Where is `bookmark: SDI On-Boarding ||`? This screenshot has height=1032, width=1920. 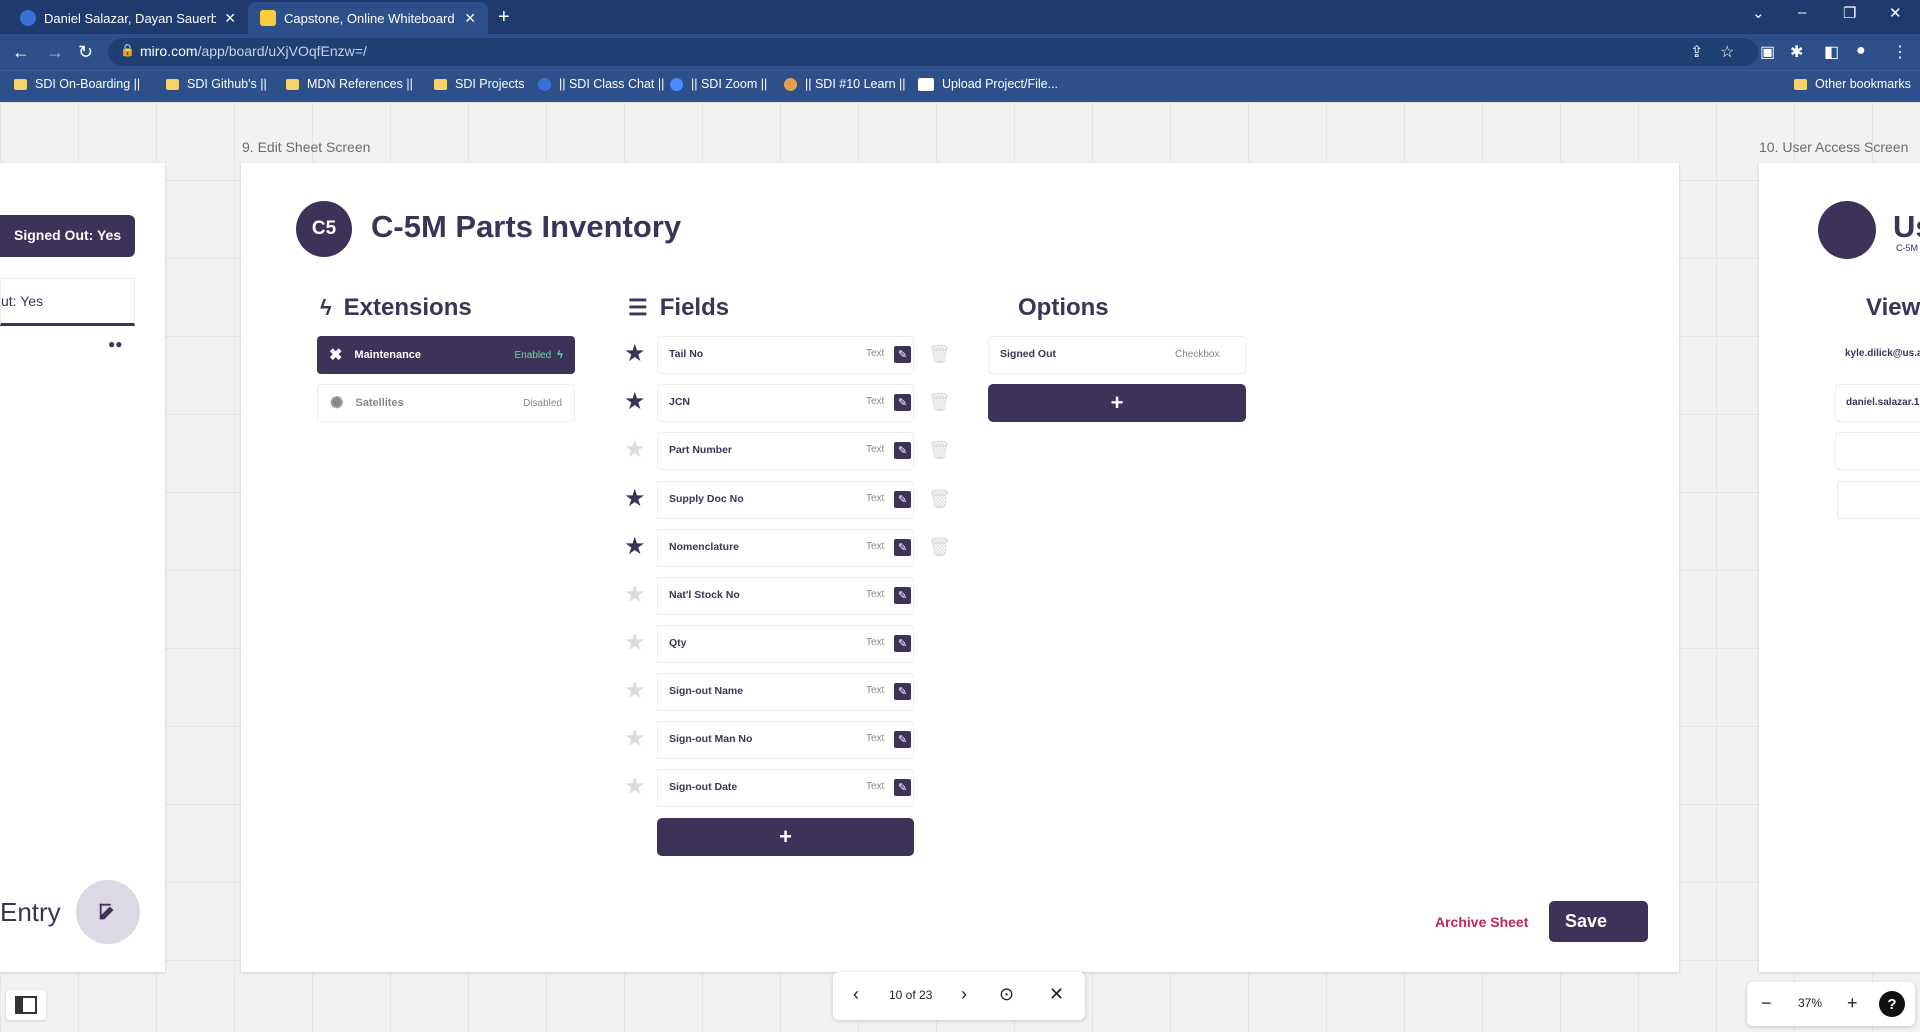
bookmark: SDI On-Boarding || is located at coordinates (77, 84).